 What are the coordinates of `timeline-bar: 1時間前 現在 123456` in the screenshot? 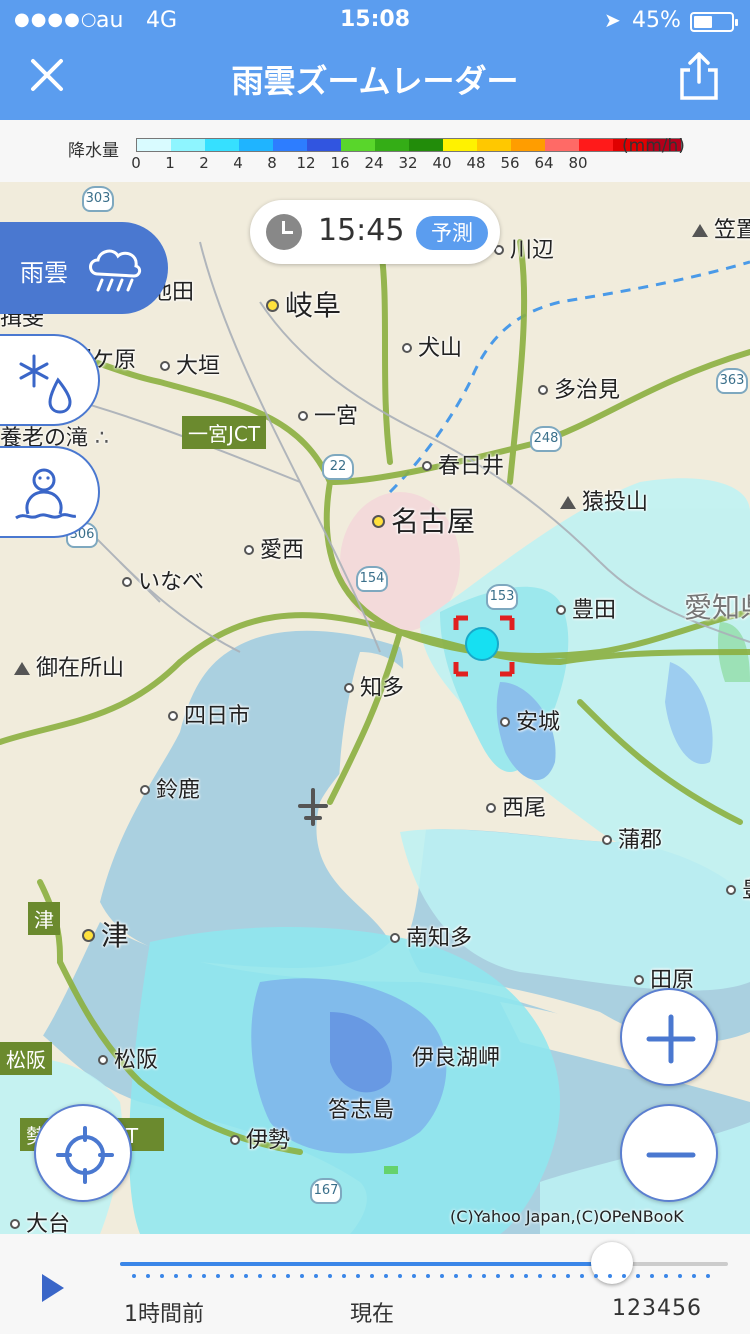 It's located at (375, 1284).